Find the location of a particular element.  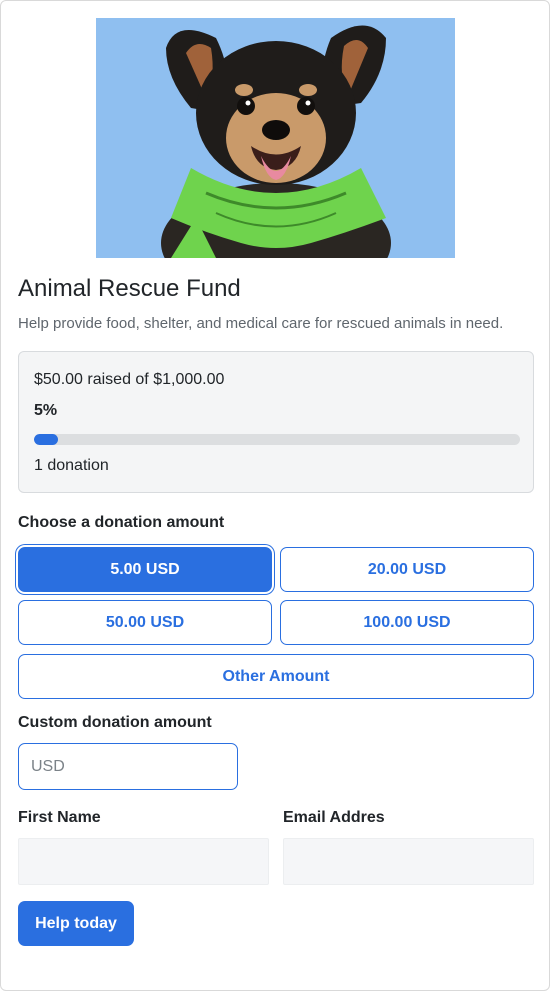

custom-amount-label: Custom donation amount is located at coordinates (115, 722).